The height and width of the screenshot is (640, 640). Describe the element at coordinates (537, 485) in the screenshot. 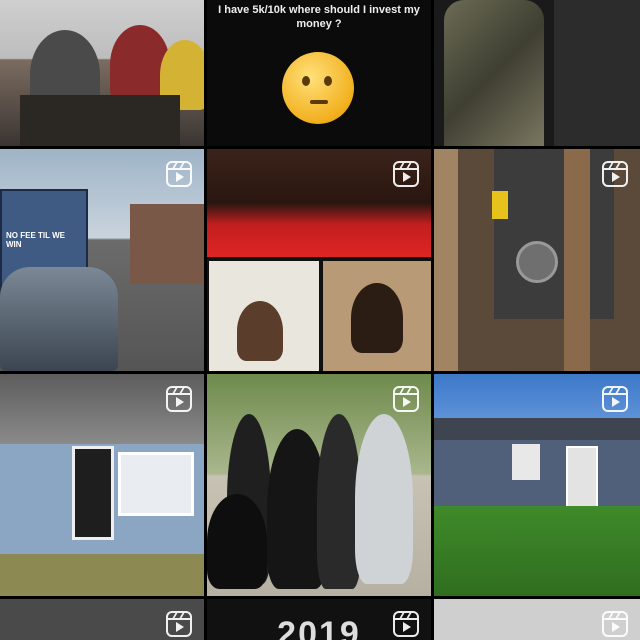

I see `house-lawn-video` at that location.